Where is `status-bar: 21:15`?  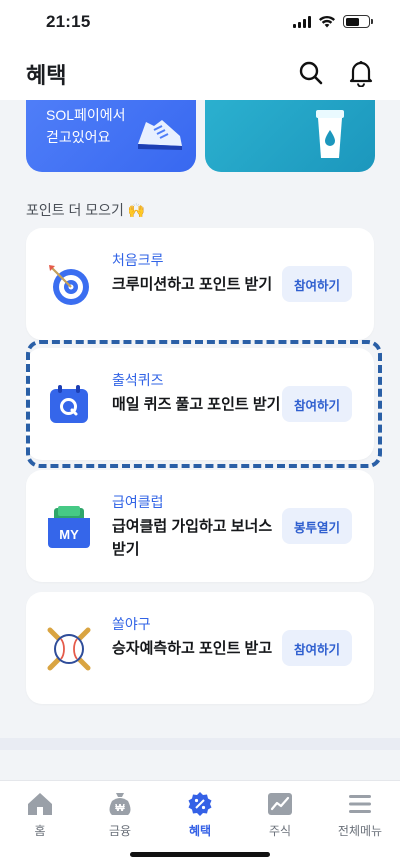
status-bar: 21:15 is located at coordinates (200, 23).